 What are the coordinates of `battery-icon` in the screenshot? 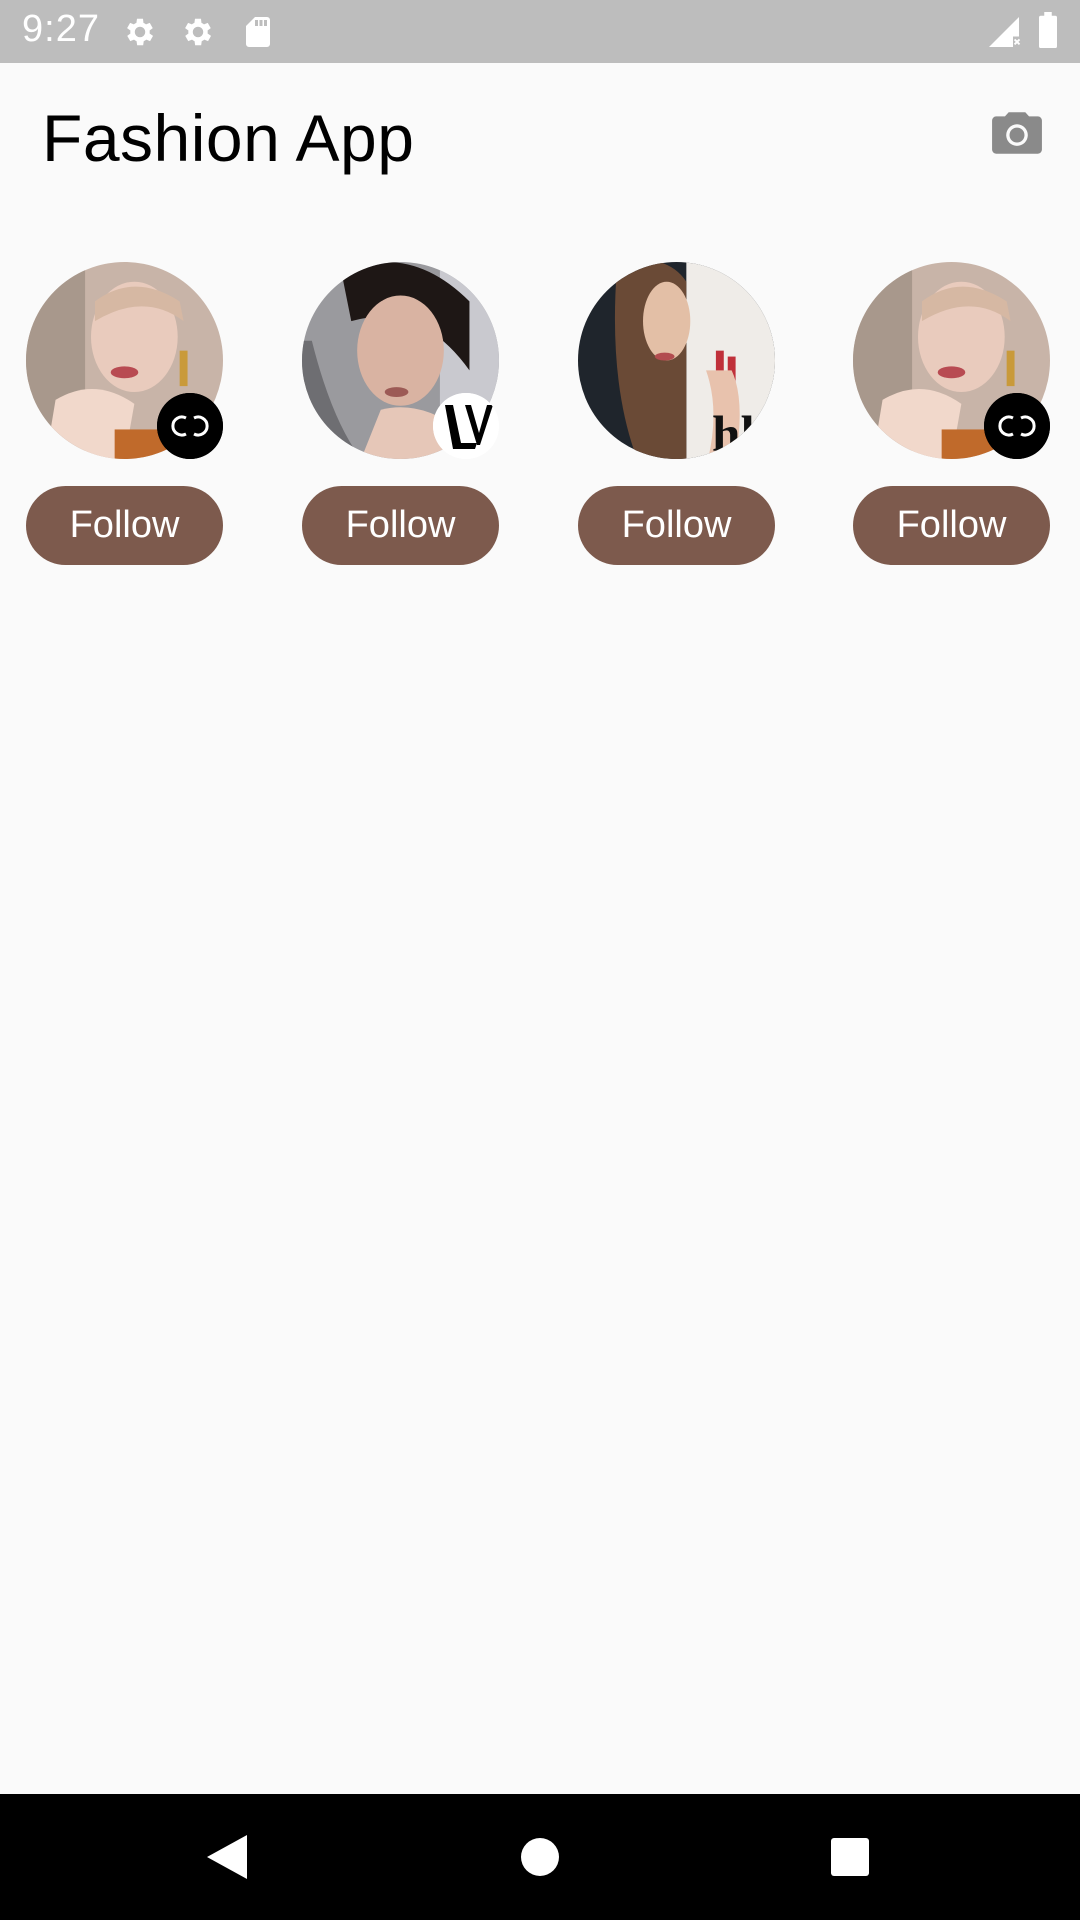 It's located at (1048, 30).